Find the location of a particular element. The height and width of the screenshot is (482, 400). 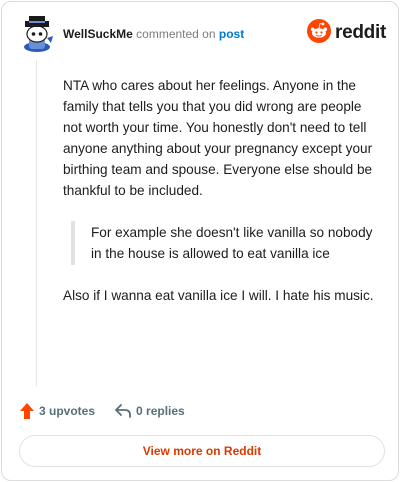

comment-footer: 3 upvotes 0 replies is located at coordinates (102, 411).